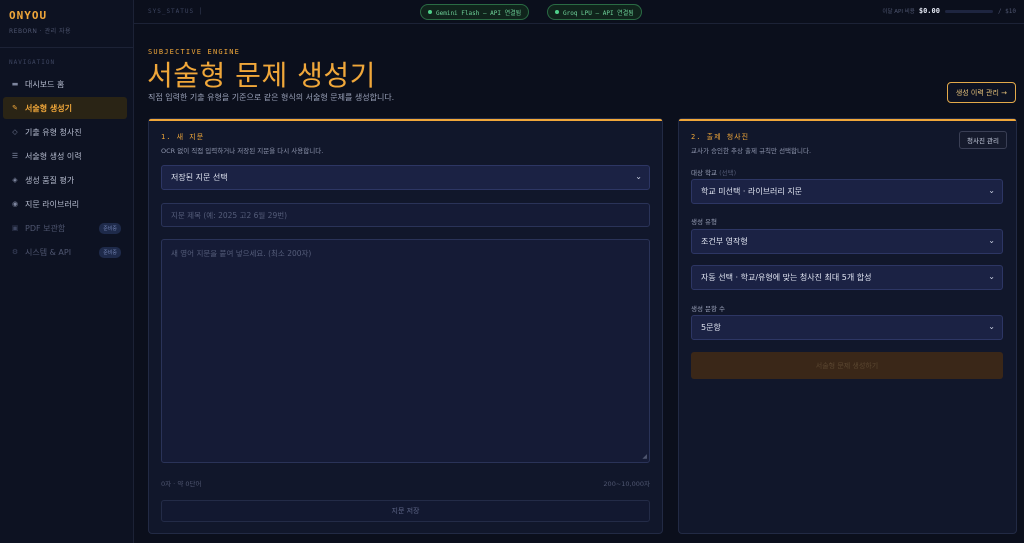 This screenshot has height=543, width=1024. What do you see at coordinates (241, 253) in the screenshot?
I see `textarea-placeholder: 새 영어 지문을 붙여 넣으세요. (최소 200자)` at bounding box center [241, 253].